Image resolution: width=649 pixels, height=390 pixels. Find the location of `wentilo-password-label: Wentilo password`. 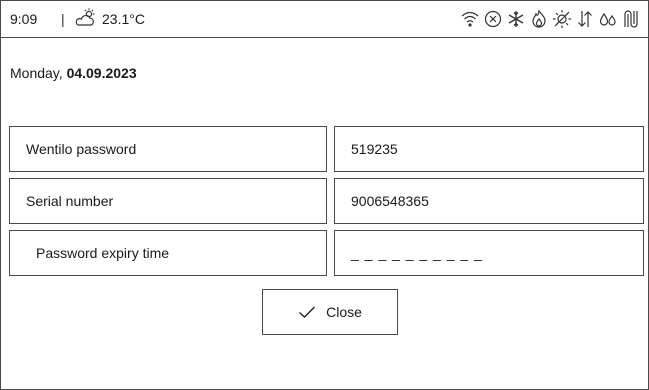

wentilo-password-label: Wentilo password is located at coordinates (81, 149).